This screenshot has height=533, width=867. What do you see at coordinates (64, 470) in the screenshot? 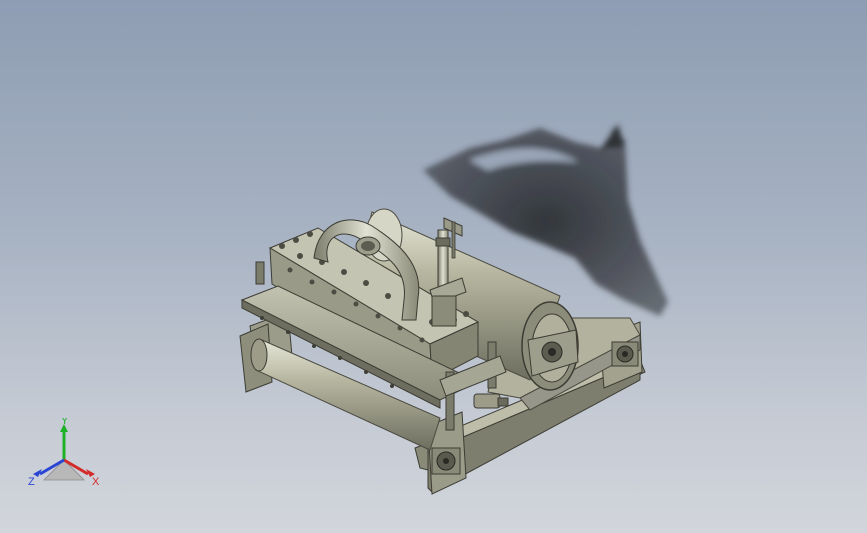
I see `triad-base` at bounding box center [64, 470].